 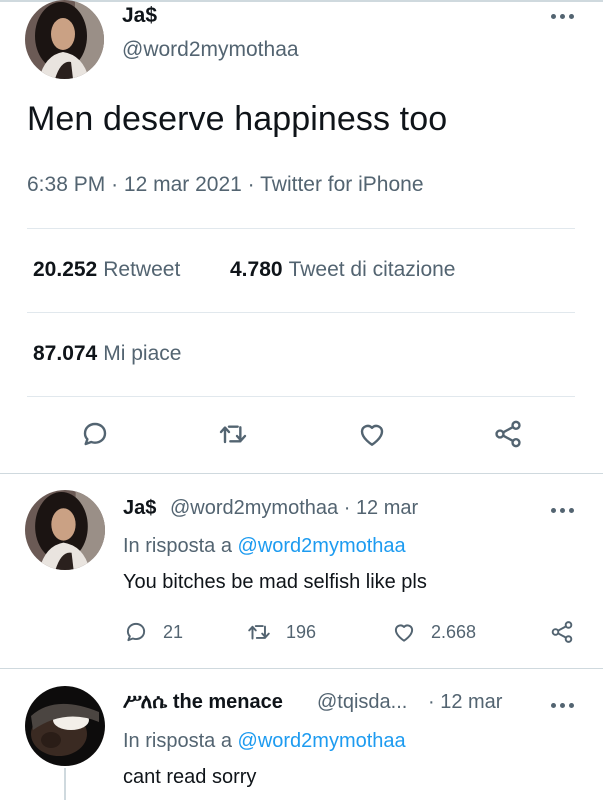 What do you see at coordinates (372, 269) in the screenshot?
I see `quotes-label: Tweet di citazione` at bounding box center [372, 269].